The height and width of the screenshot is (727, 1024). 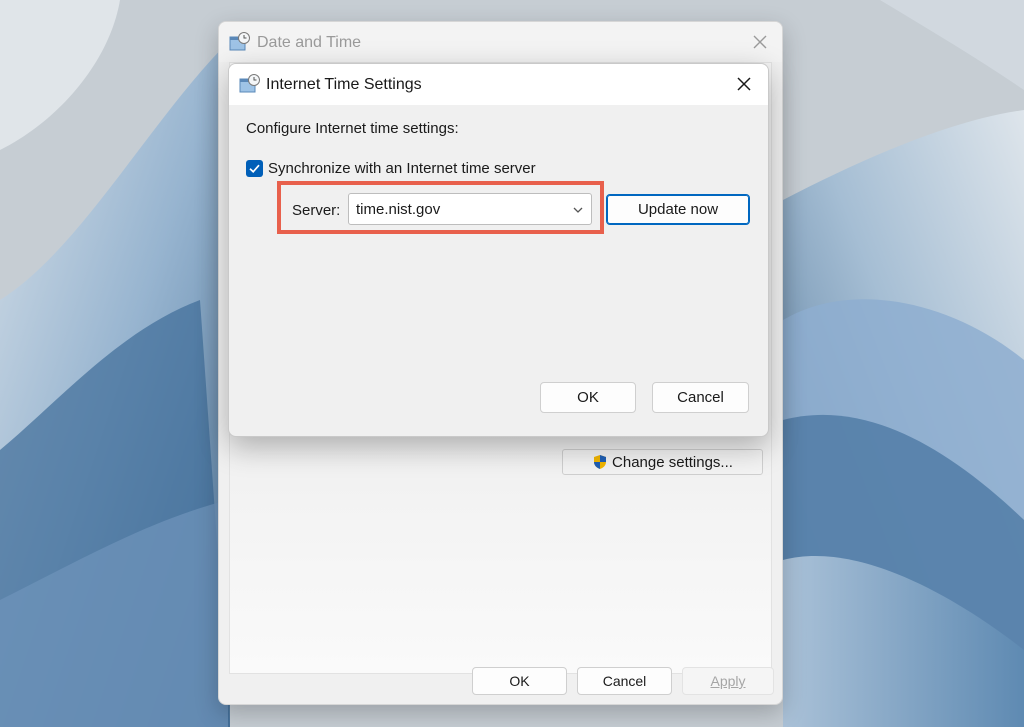 I want to click on configure-heading: Configure Internet time settings:, so click(x=352, y=128).